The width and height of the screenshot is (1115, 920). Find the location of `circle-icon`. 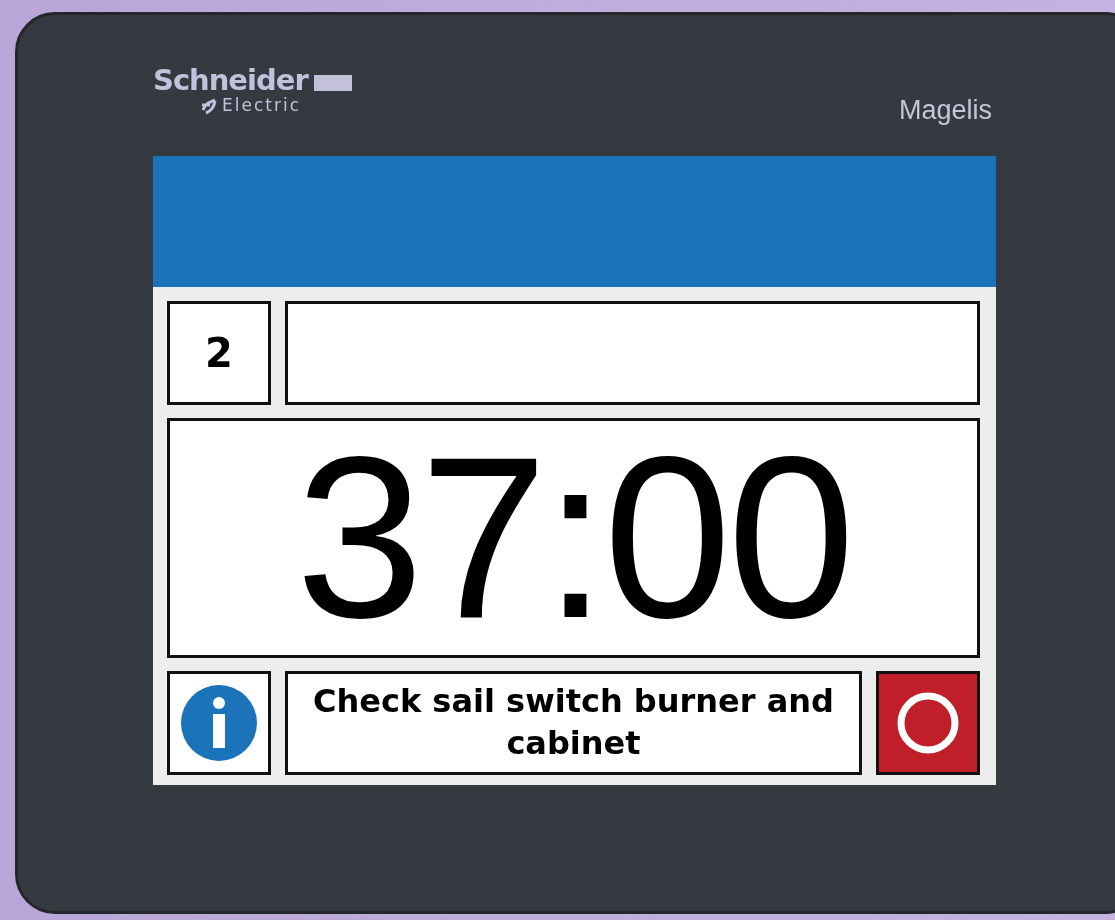

circle-icon is located at coordinates (928, 723).